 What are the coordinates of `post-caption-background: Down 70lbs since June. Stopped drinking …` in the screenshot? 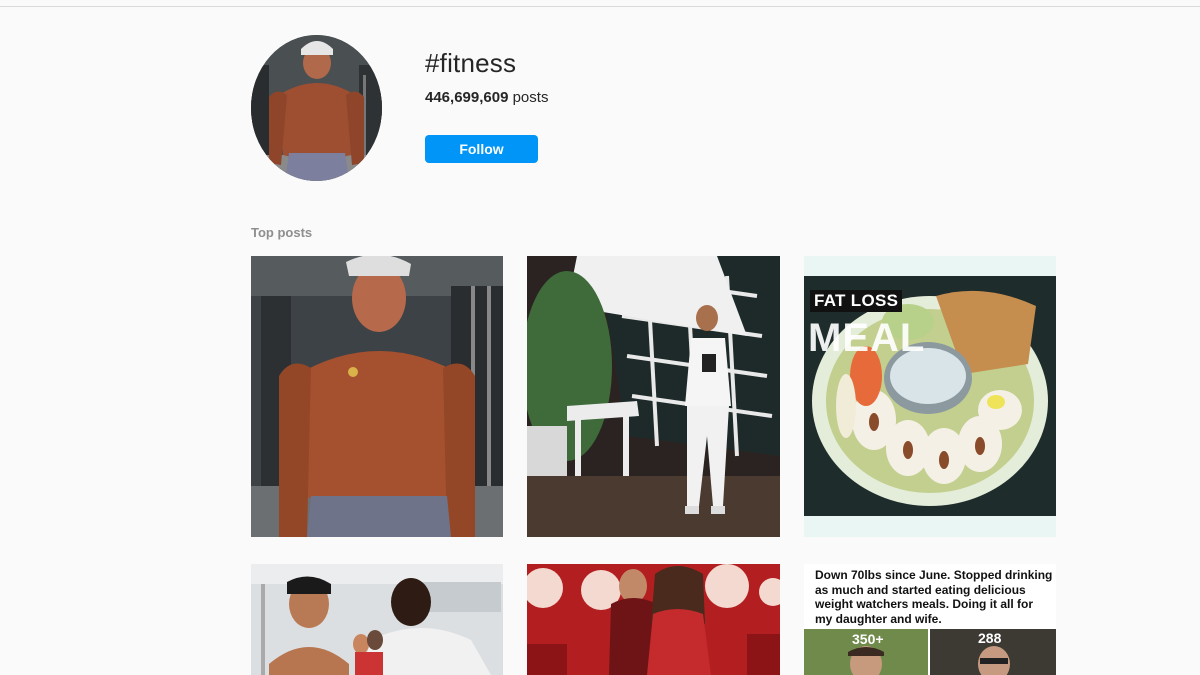 It's located at (930, 596).